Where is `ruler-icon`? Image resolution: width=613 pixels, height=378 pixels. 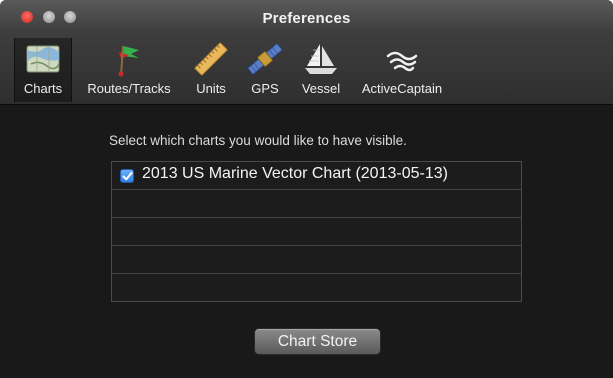
ruler-icon is located at coordinates (211, 59).